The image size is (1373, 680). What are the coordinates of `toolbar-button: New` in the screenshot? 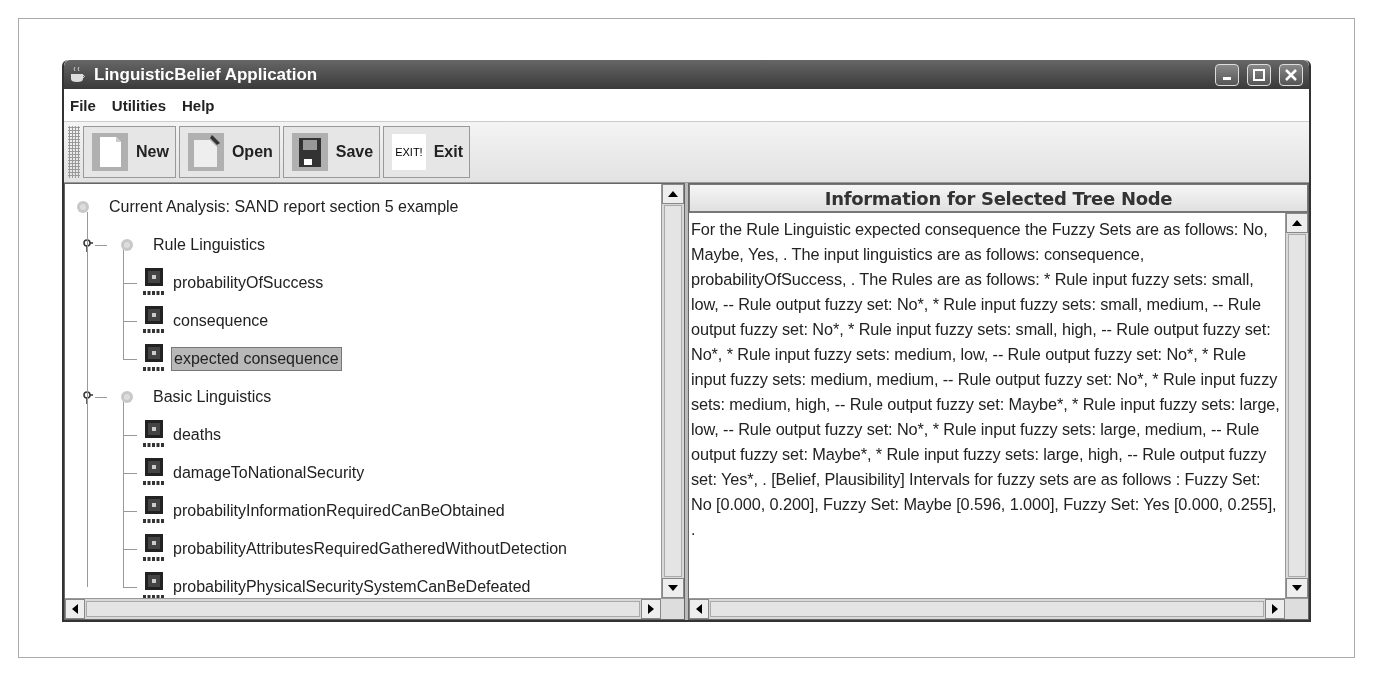 It's located at (129, 152).